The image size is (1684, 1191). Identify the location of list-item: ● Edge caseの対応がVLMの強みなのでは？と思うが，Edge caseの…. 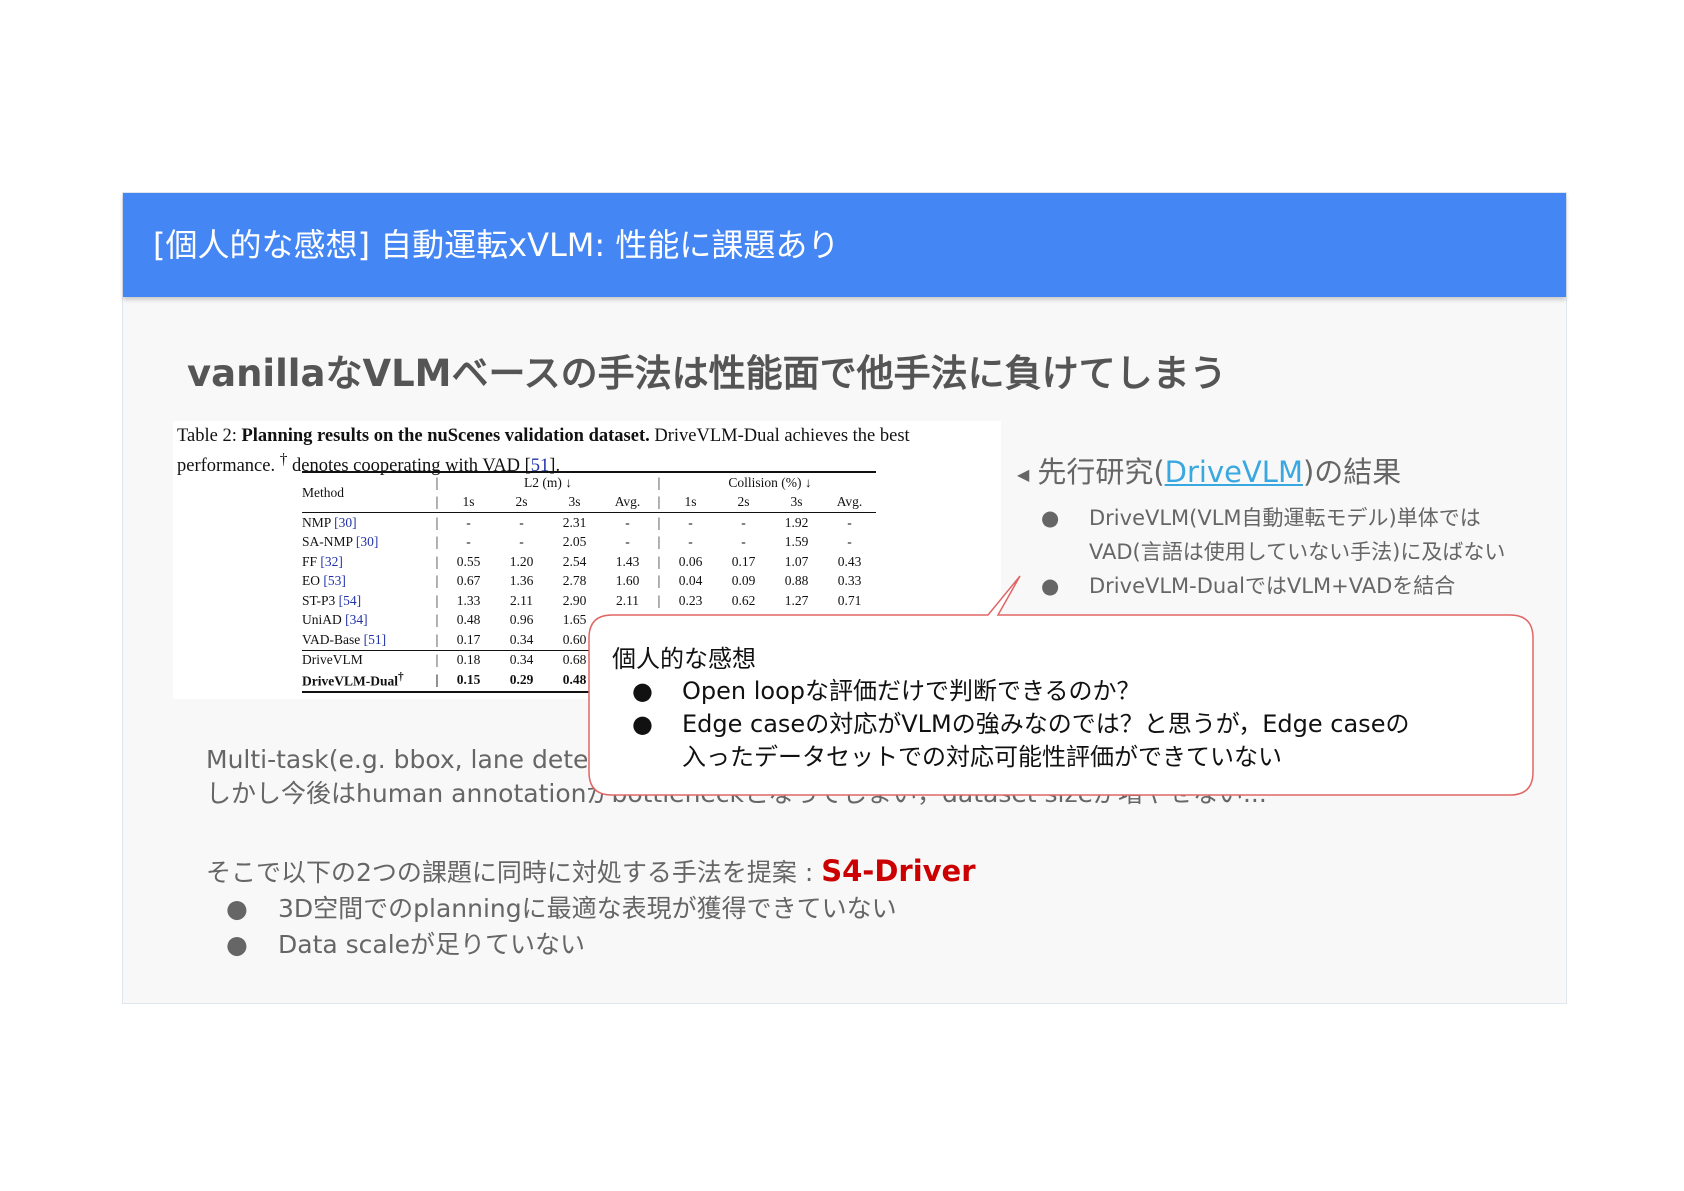
(1021, 740).